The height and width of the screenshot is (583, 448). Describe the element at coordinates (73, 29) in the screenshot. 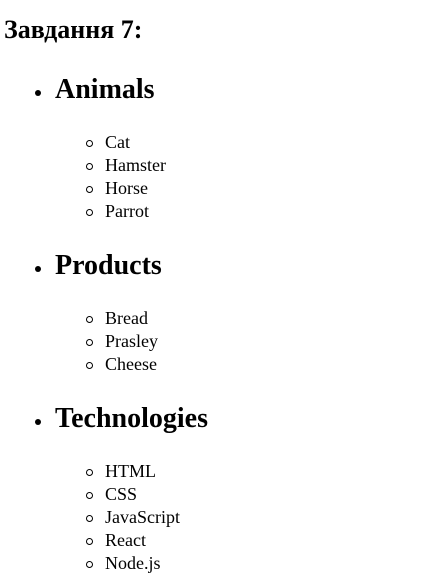

I see `page-title: Завдання 7:` at that location.